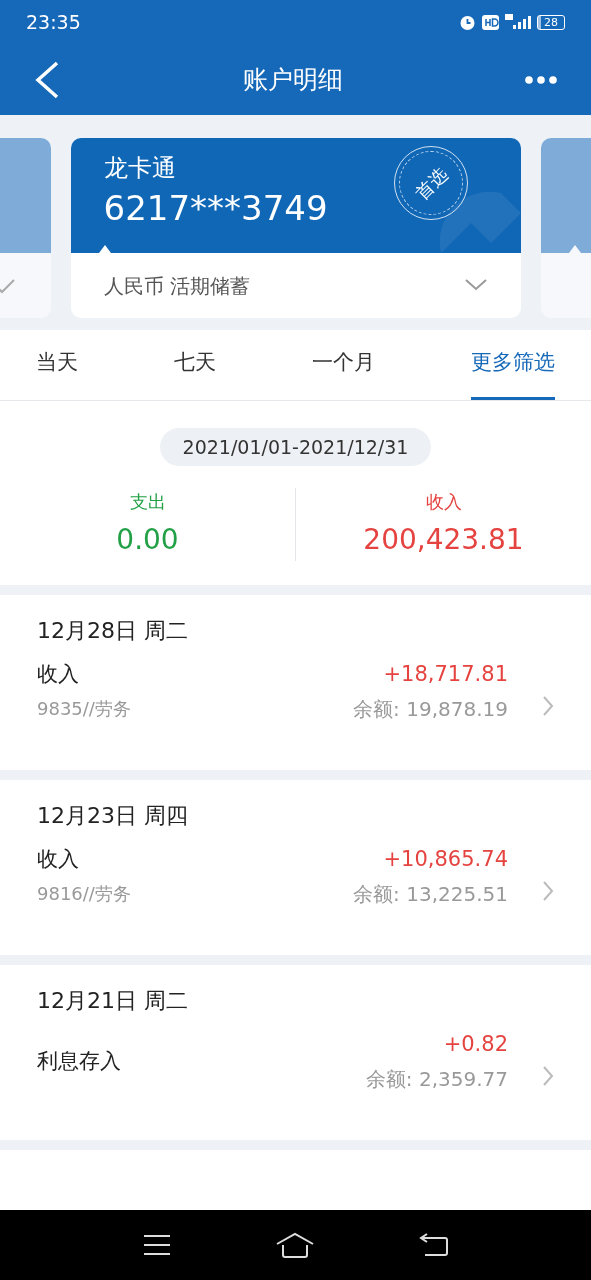 Image resolution: width=591 pixels, height=1280 pixels. What do you see at coordinates (541, 79) in the screenshot?
I see `more-icon` at bounding box center [541, 79].